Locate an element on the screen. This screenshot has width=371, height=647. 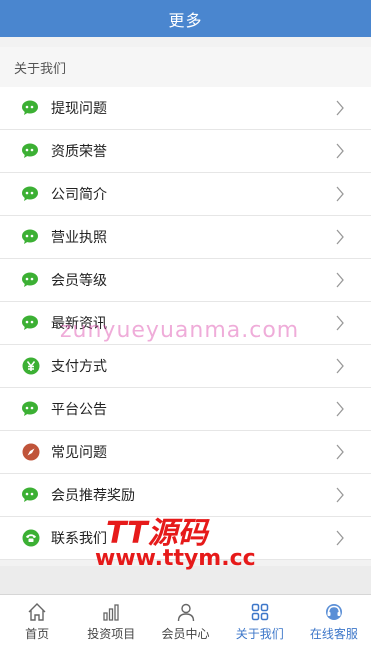
menu-item-qualifications: 资质荣誉 is located at coordinates (185, 151).